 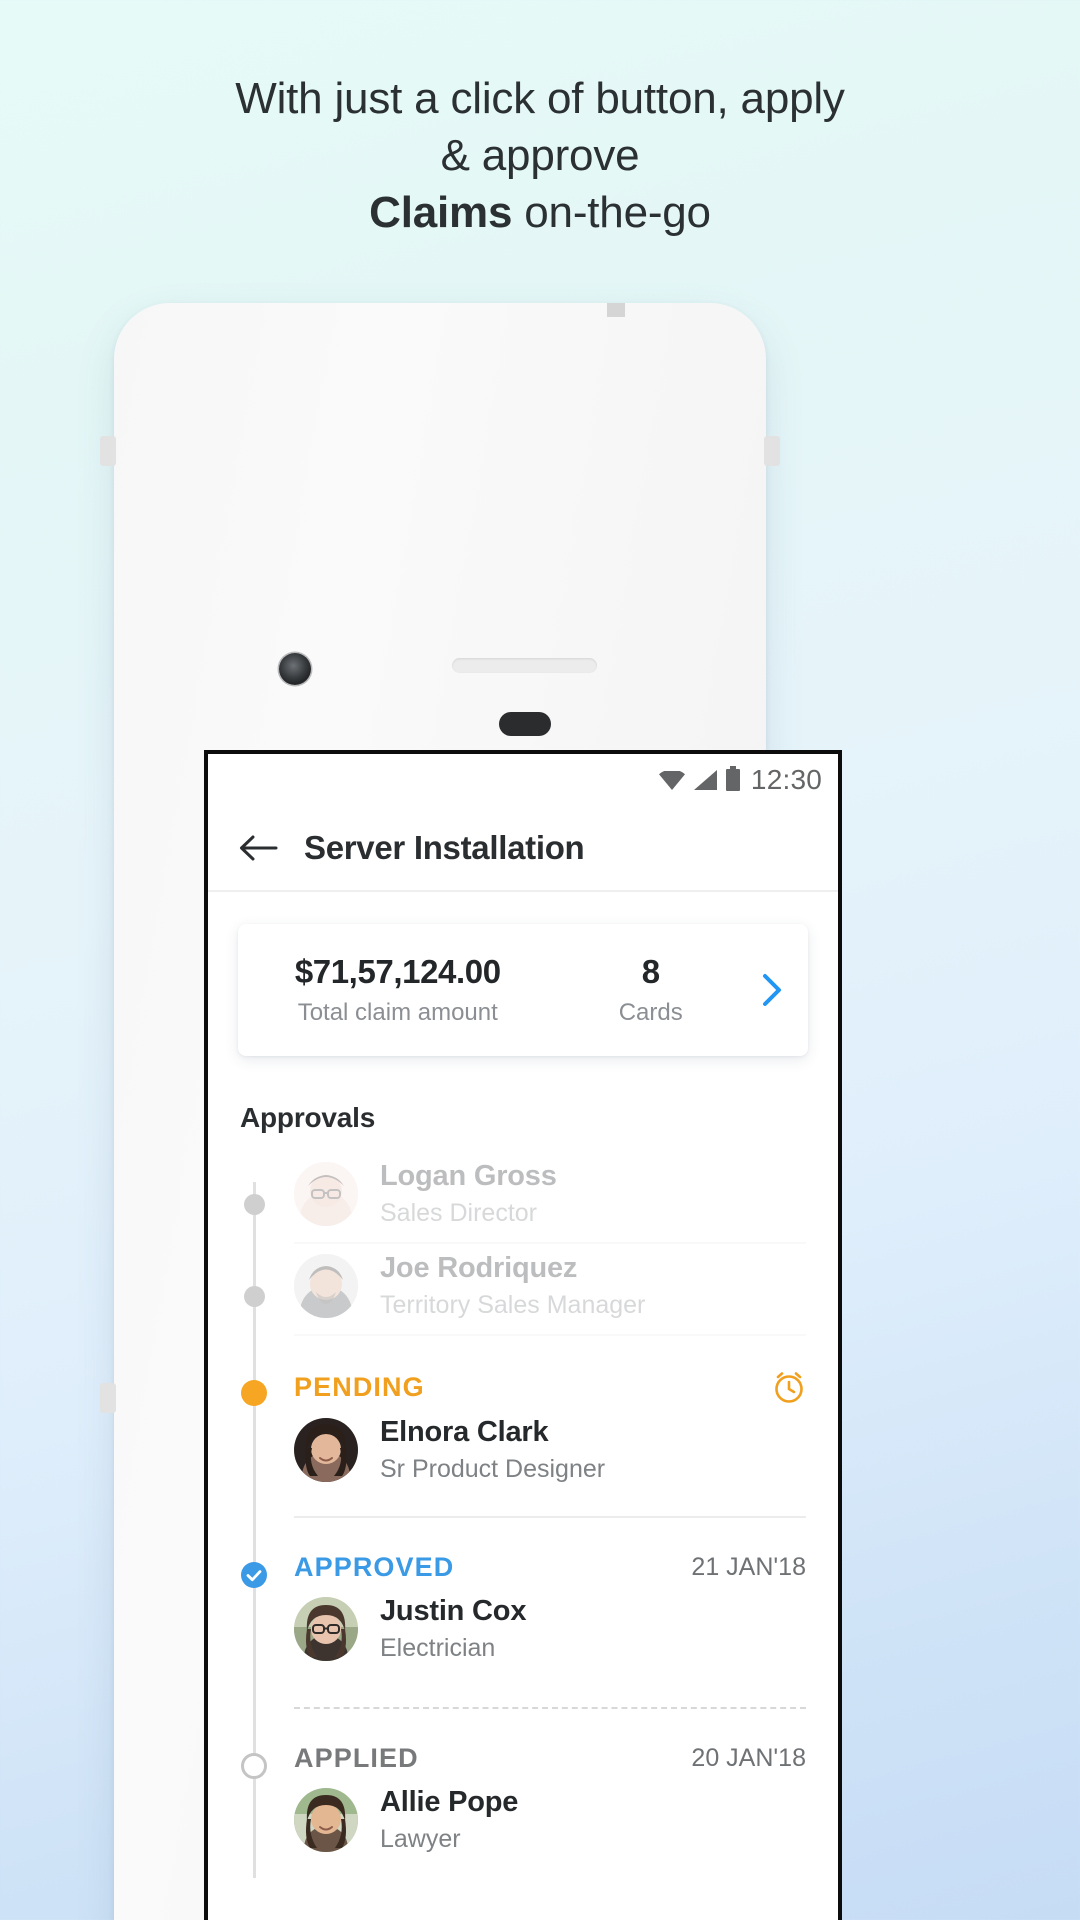 I want to click on chevron-right-icon, so click(x=772, y=990).